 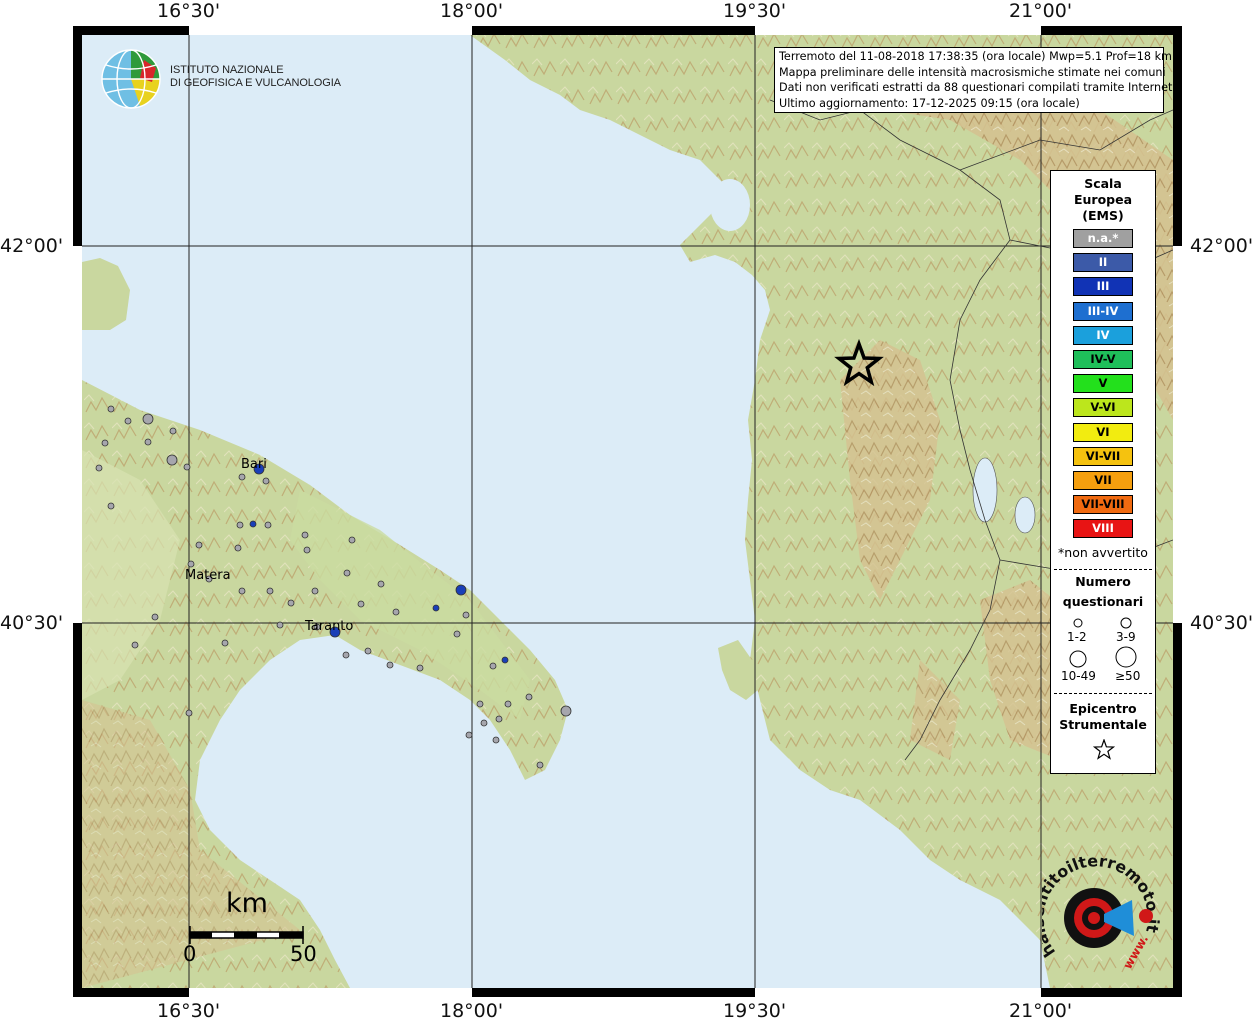 I want to click on ems-level-swatch: II, so click(x=1103, y=263).